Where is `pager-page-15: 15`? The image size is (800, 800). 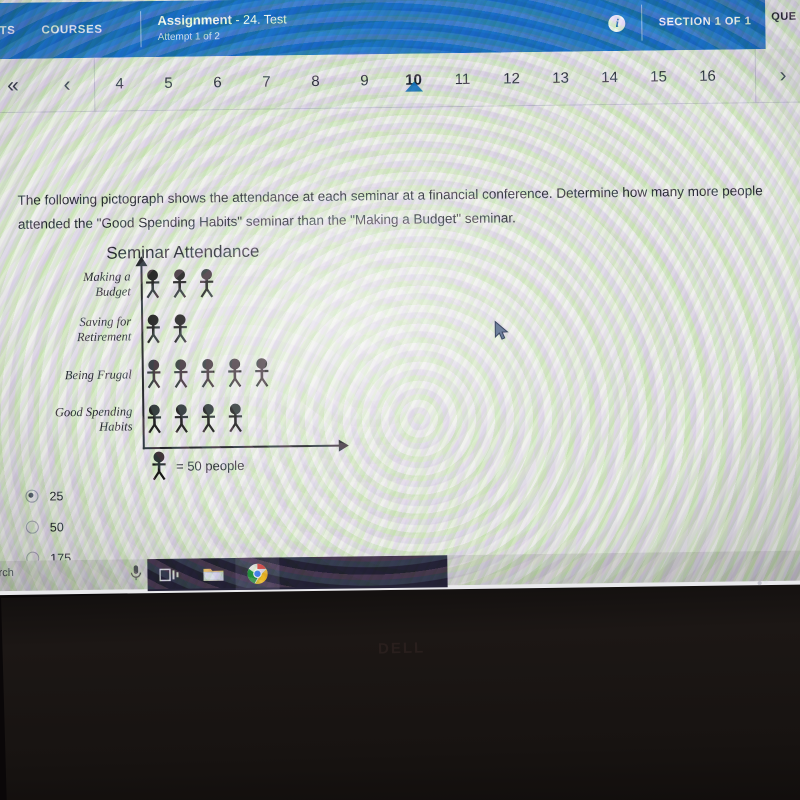
pager-page-15: 15 is located at coordinates (658, 77).